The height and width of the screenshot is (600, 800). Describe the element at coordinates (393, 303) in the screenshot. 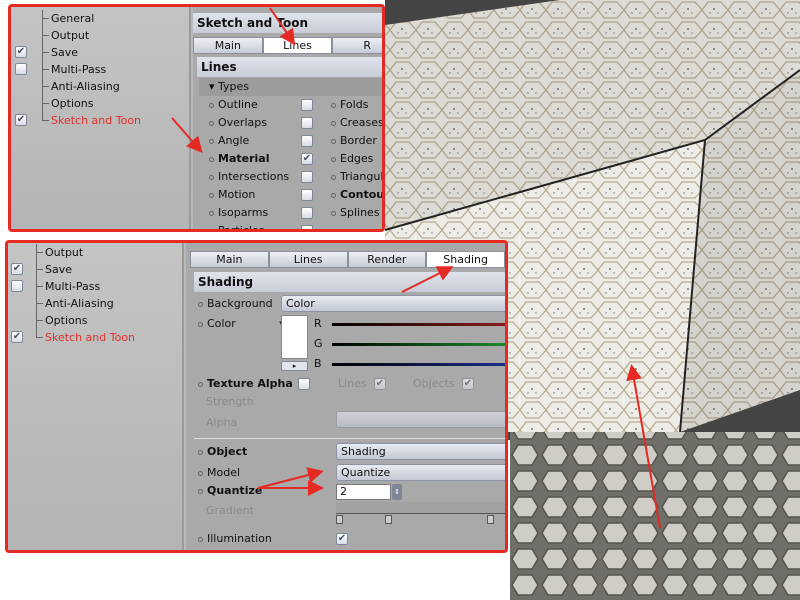

I see `background-dropdown: Color` at that location.